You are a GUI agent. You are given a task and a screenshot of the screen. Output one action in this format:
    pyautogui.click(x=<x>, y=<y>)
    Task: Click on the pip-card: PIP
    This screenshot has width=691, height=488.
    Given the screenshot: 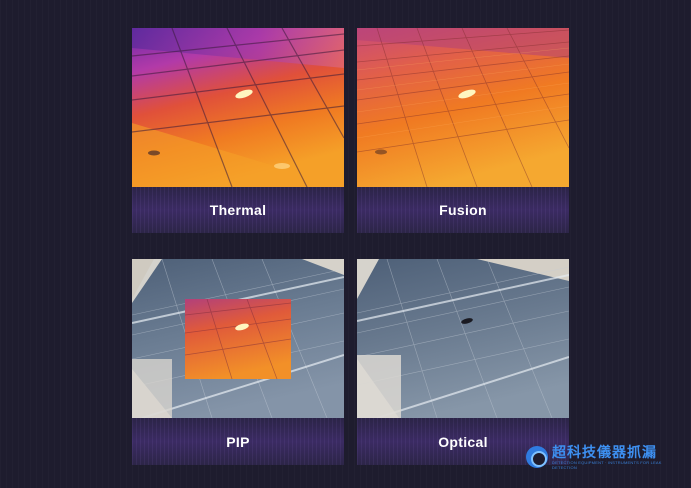 What is the action you would take?
    pyautogui.click(x=238, y=362)
    